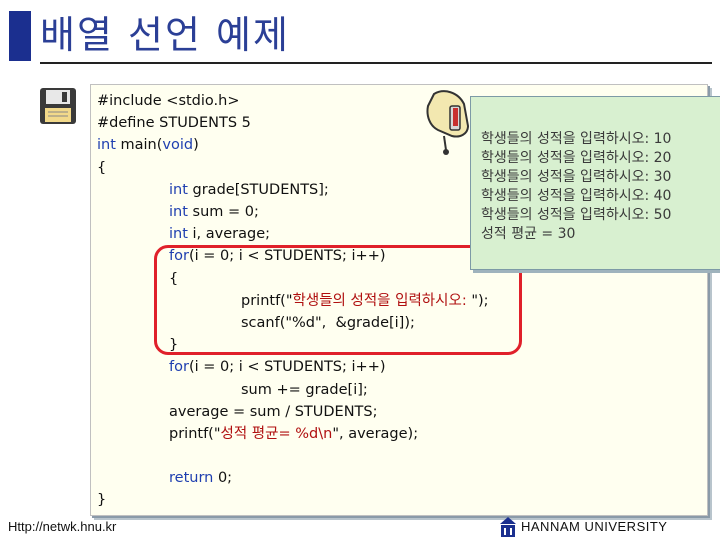  Describe the element at coordinates (201, 478) in the screenshot. I see `code-line-return: return 0;` at that location.